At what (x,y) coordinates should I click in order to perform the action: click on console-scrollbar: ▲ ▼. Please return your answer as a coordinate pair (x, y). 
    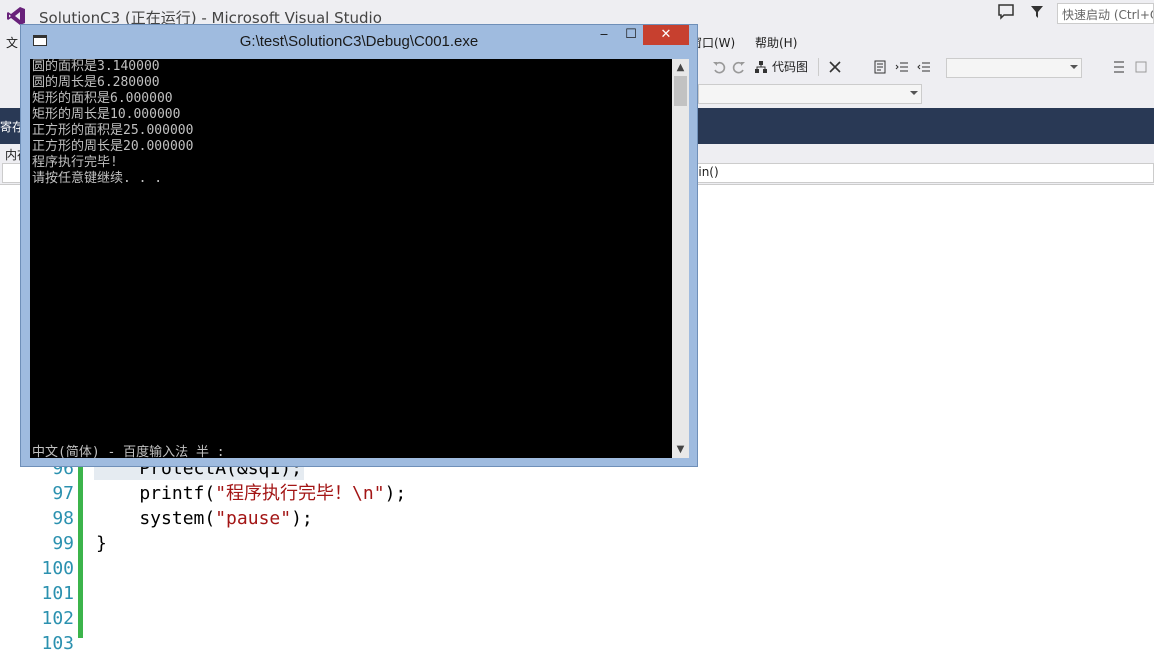
    Looking at the image, I should click on (680, 258).